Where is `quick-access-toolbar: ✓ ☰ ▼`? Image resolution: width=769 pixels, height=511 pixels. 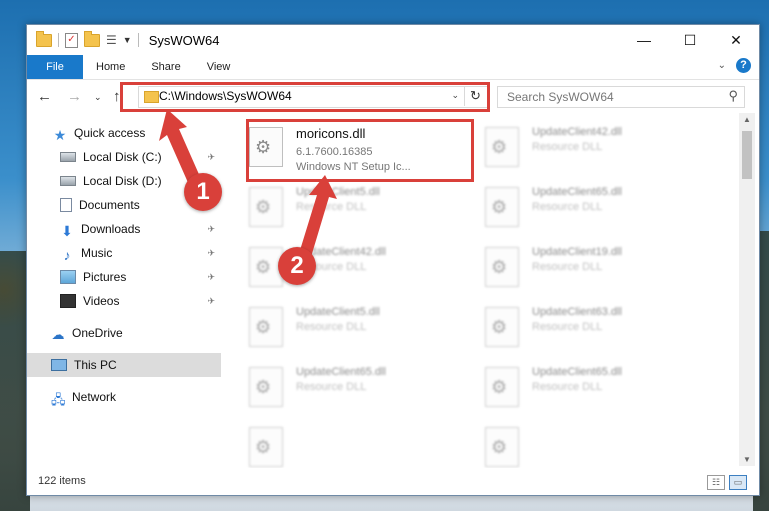 quick-access-toolbar: ✓ ☰ ▼ is located at coordinates (83, 39).